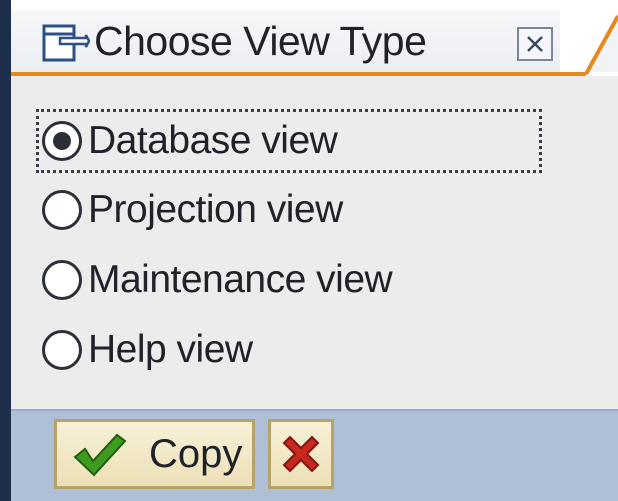  Describe the element at coordinates (213, 140) in the screenshot. I see `option-label: Database view` at that location.